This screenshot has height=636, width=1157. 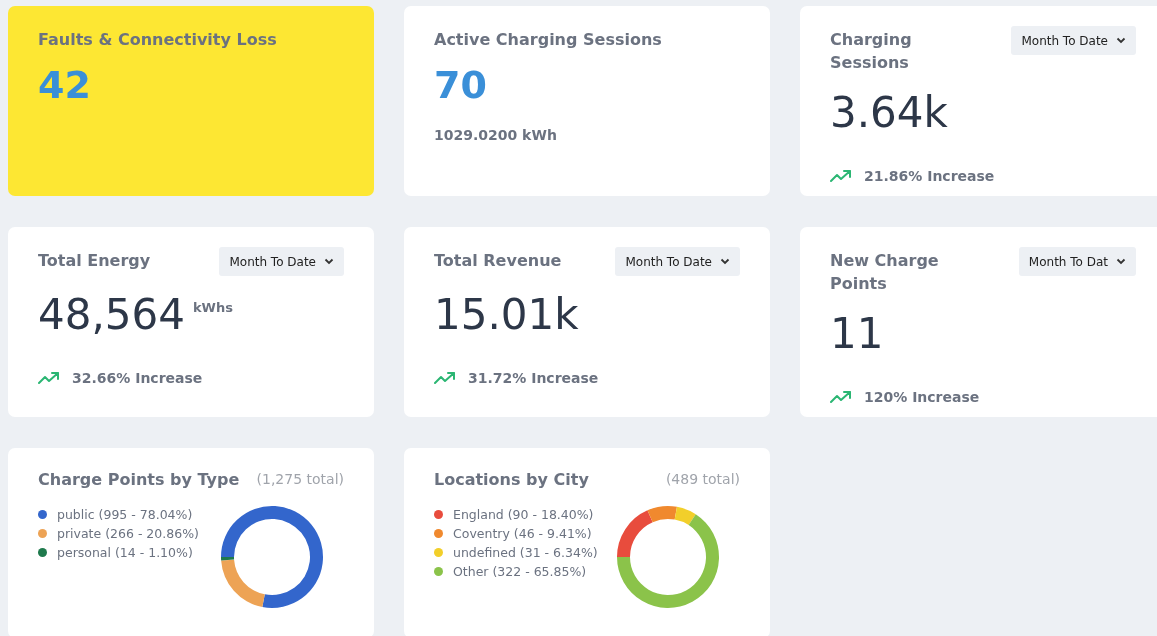 I want to click on trend-text: 31.72% Increase, so click(x=533, y=378).